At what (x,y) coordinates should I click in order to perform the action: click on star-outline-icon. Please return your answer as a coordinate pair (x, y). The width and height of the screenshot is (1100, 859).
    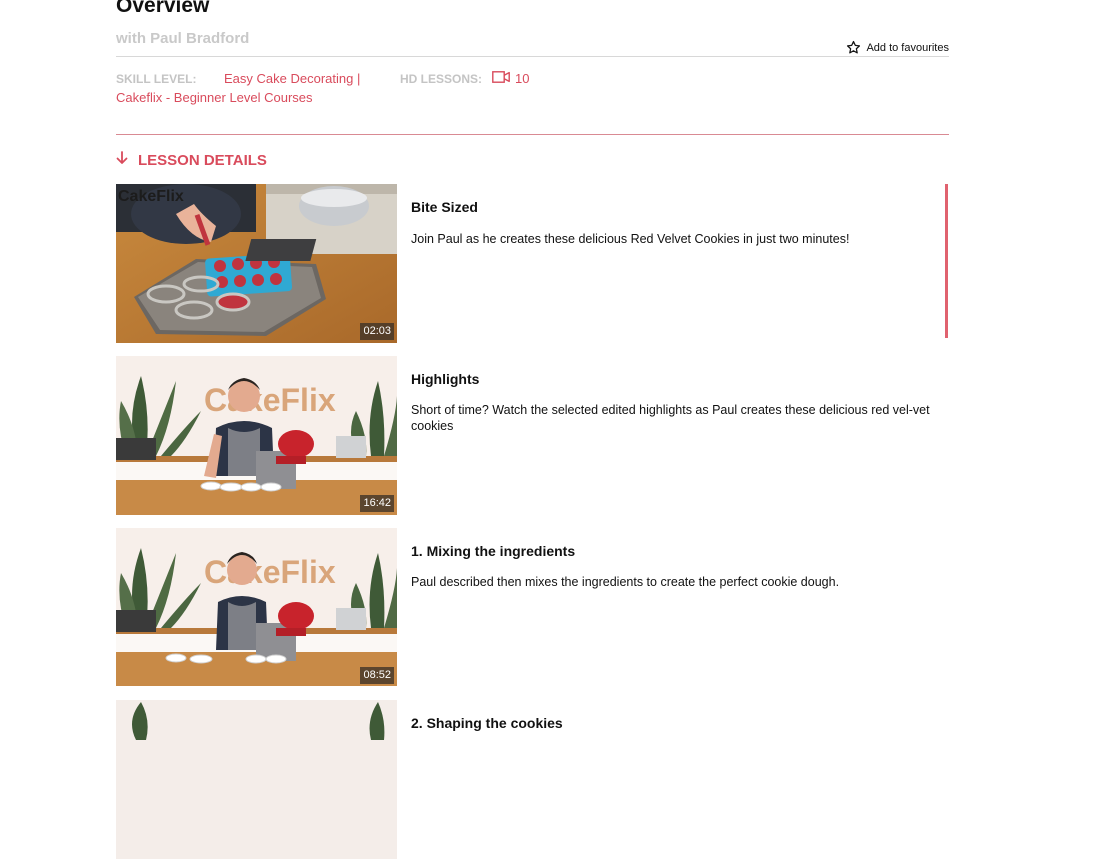
    Looking at the image, I should click on (853, 47).